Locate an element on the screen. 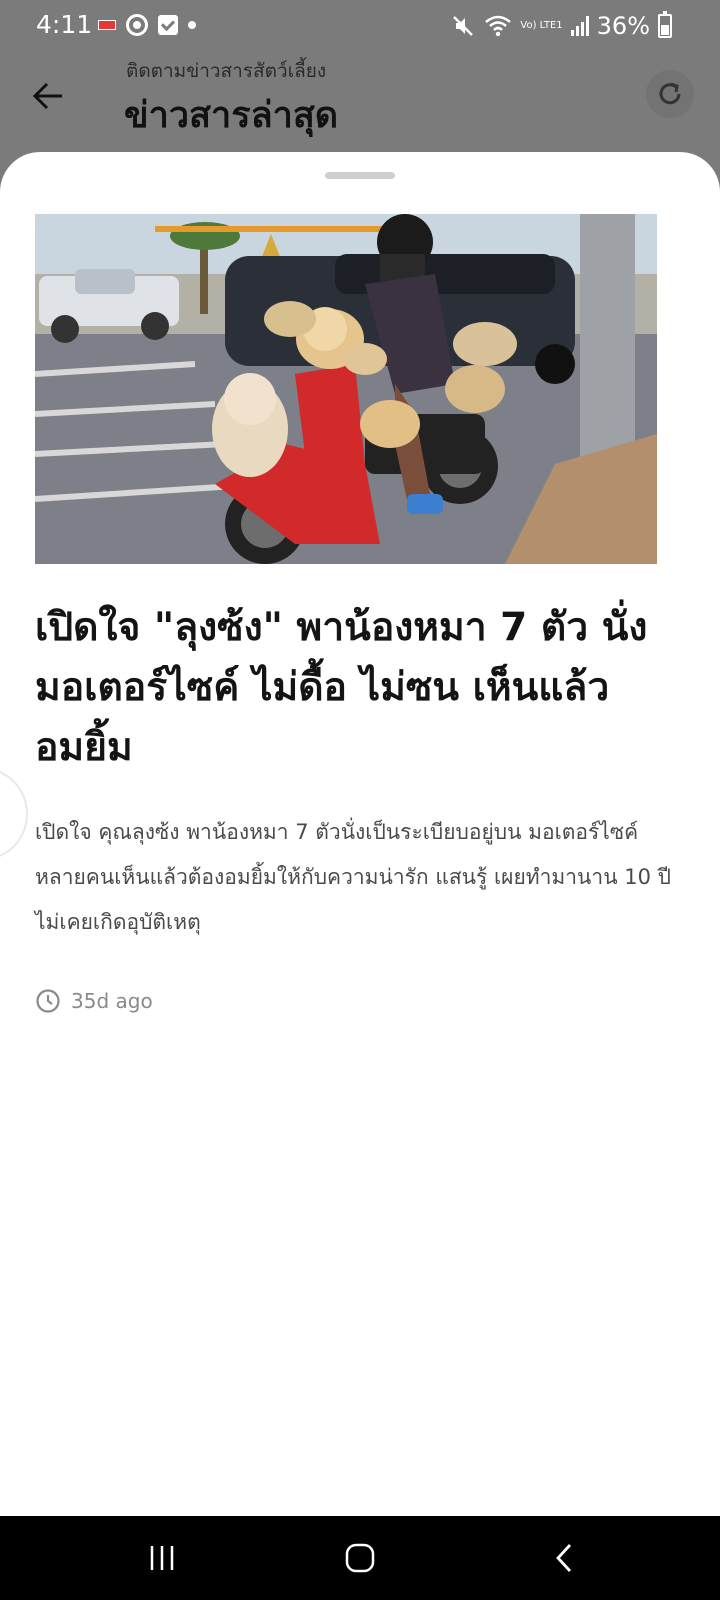 Image resolution: width=720 pixels, height=1600 pixels. back-nav-button is located at coordinates (564, 1558).